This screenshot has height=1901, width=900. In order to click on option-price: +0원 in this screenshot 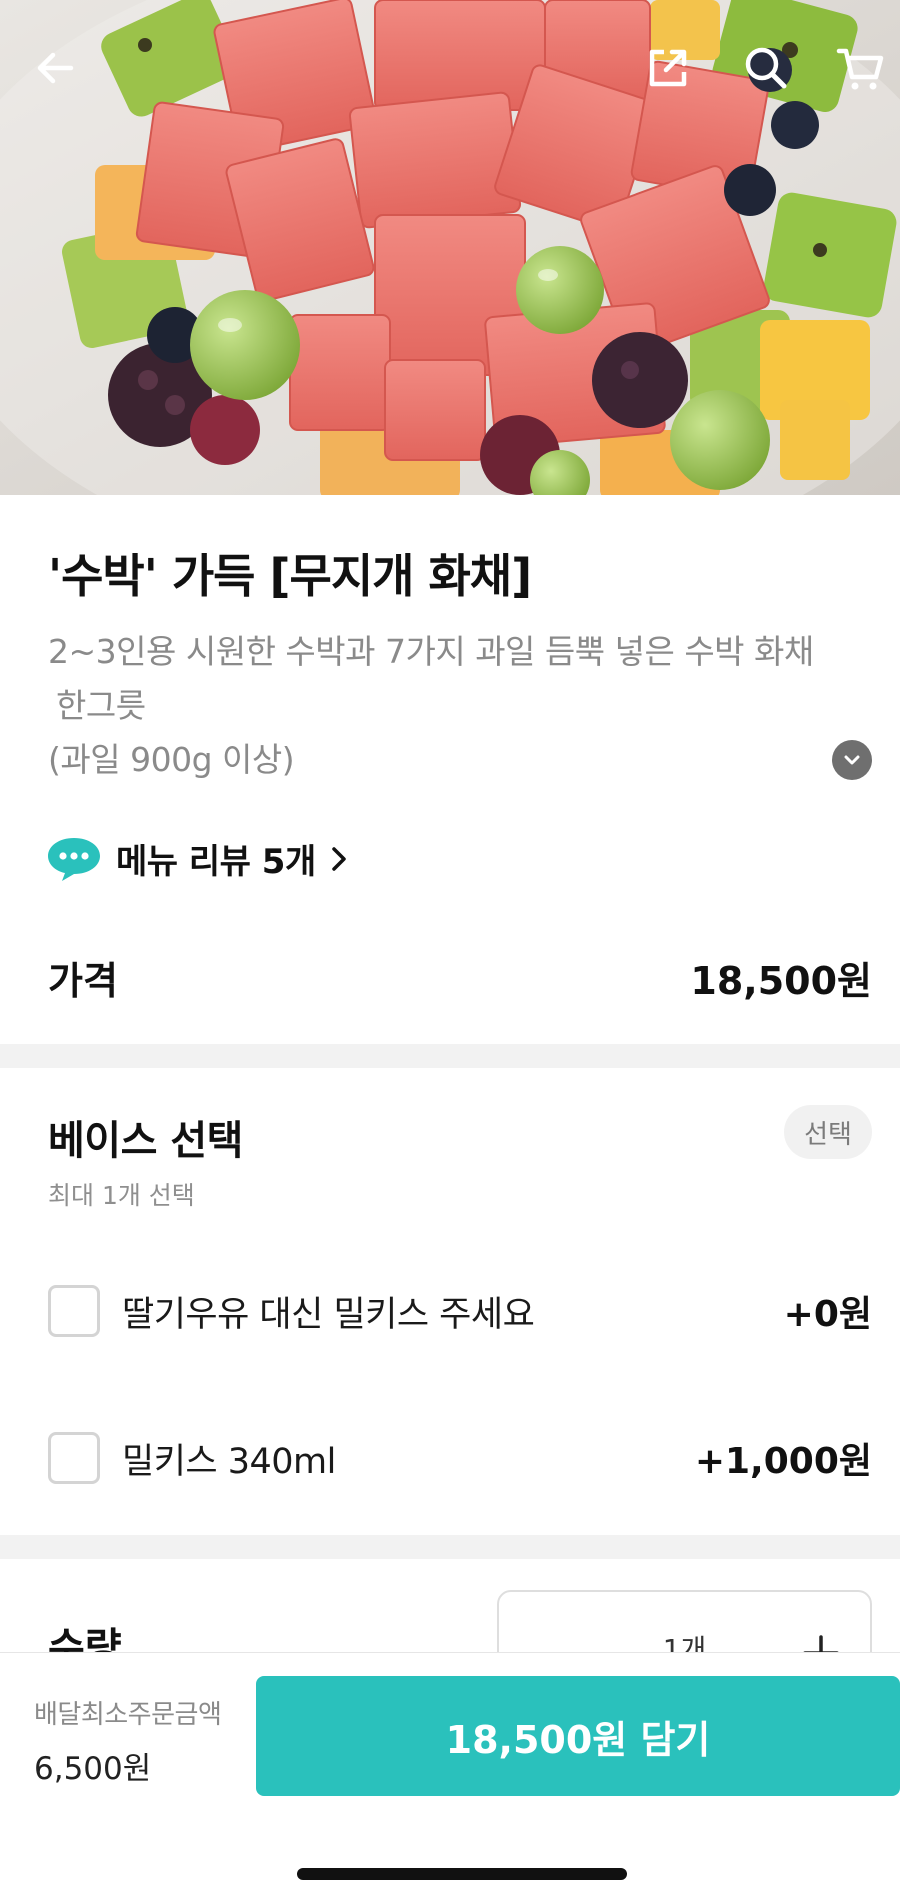, I will do `click(827, 1314)`.